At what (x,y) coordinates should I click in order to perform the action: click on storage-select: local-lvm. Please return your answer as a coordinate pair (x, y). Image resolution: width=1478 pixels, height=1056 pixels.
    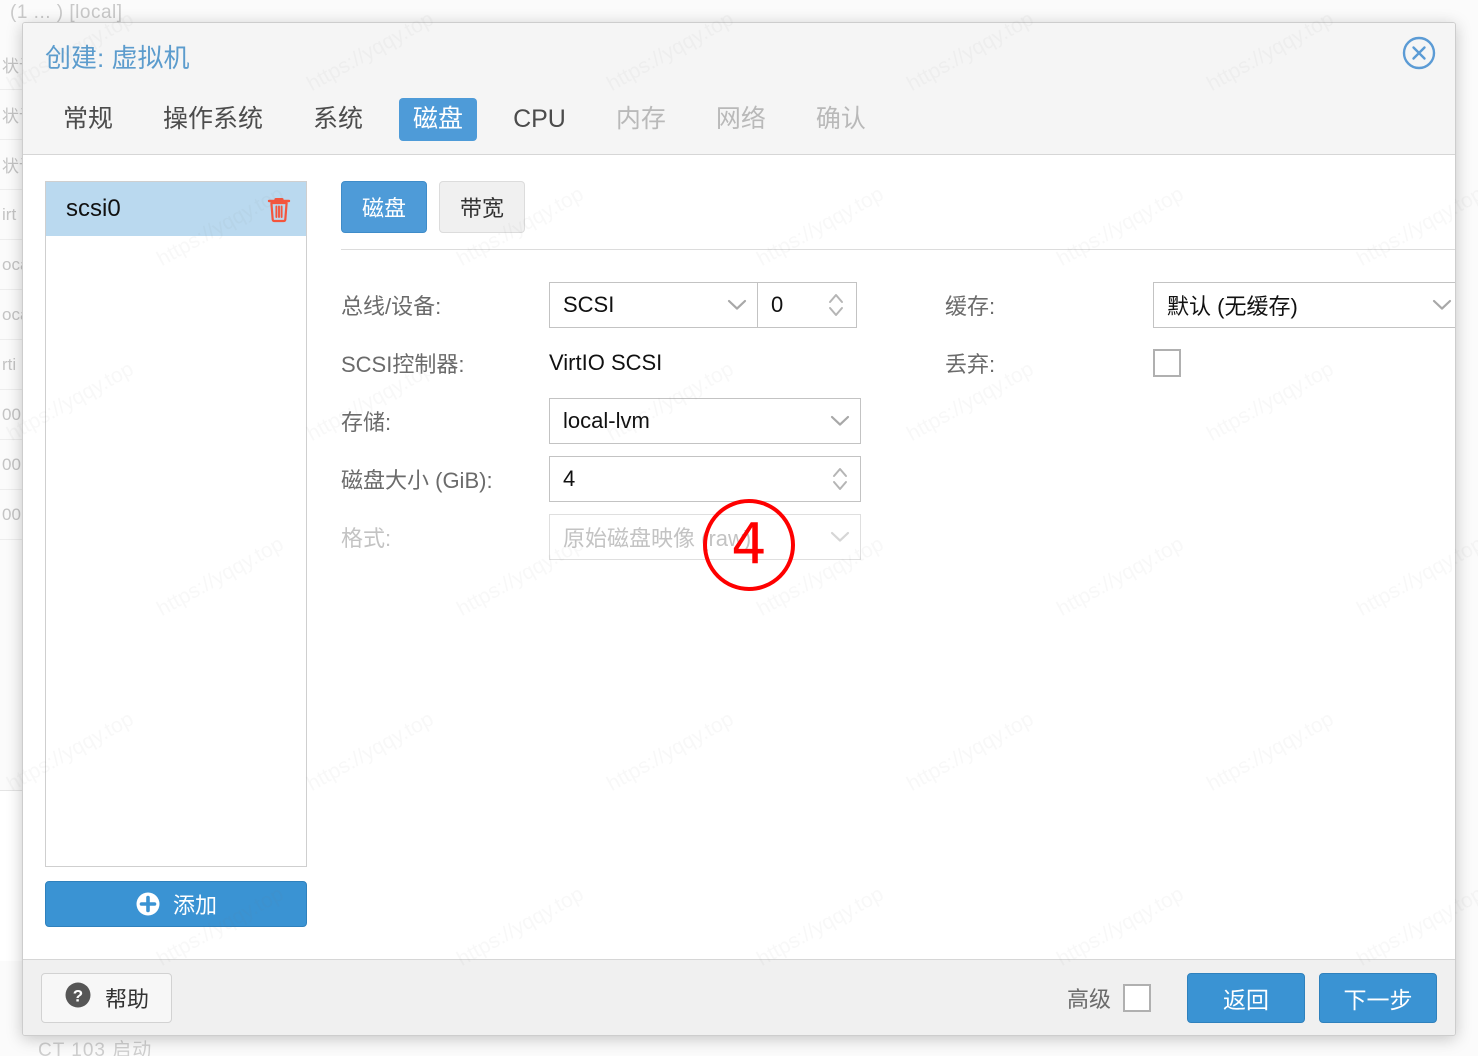
    Looking at the image, I should click on (705, 421).